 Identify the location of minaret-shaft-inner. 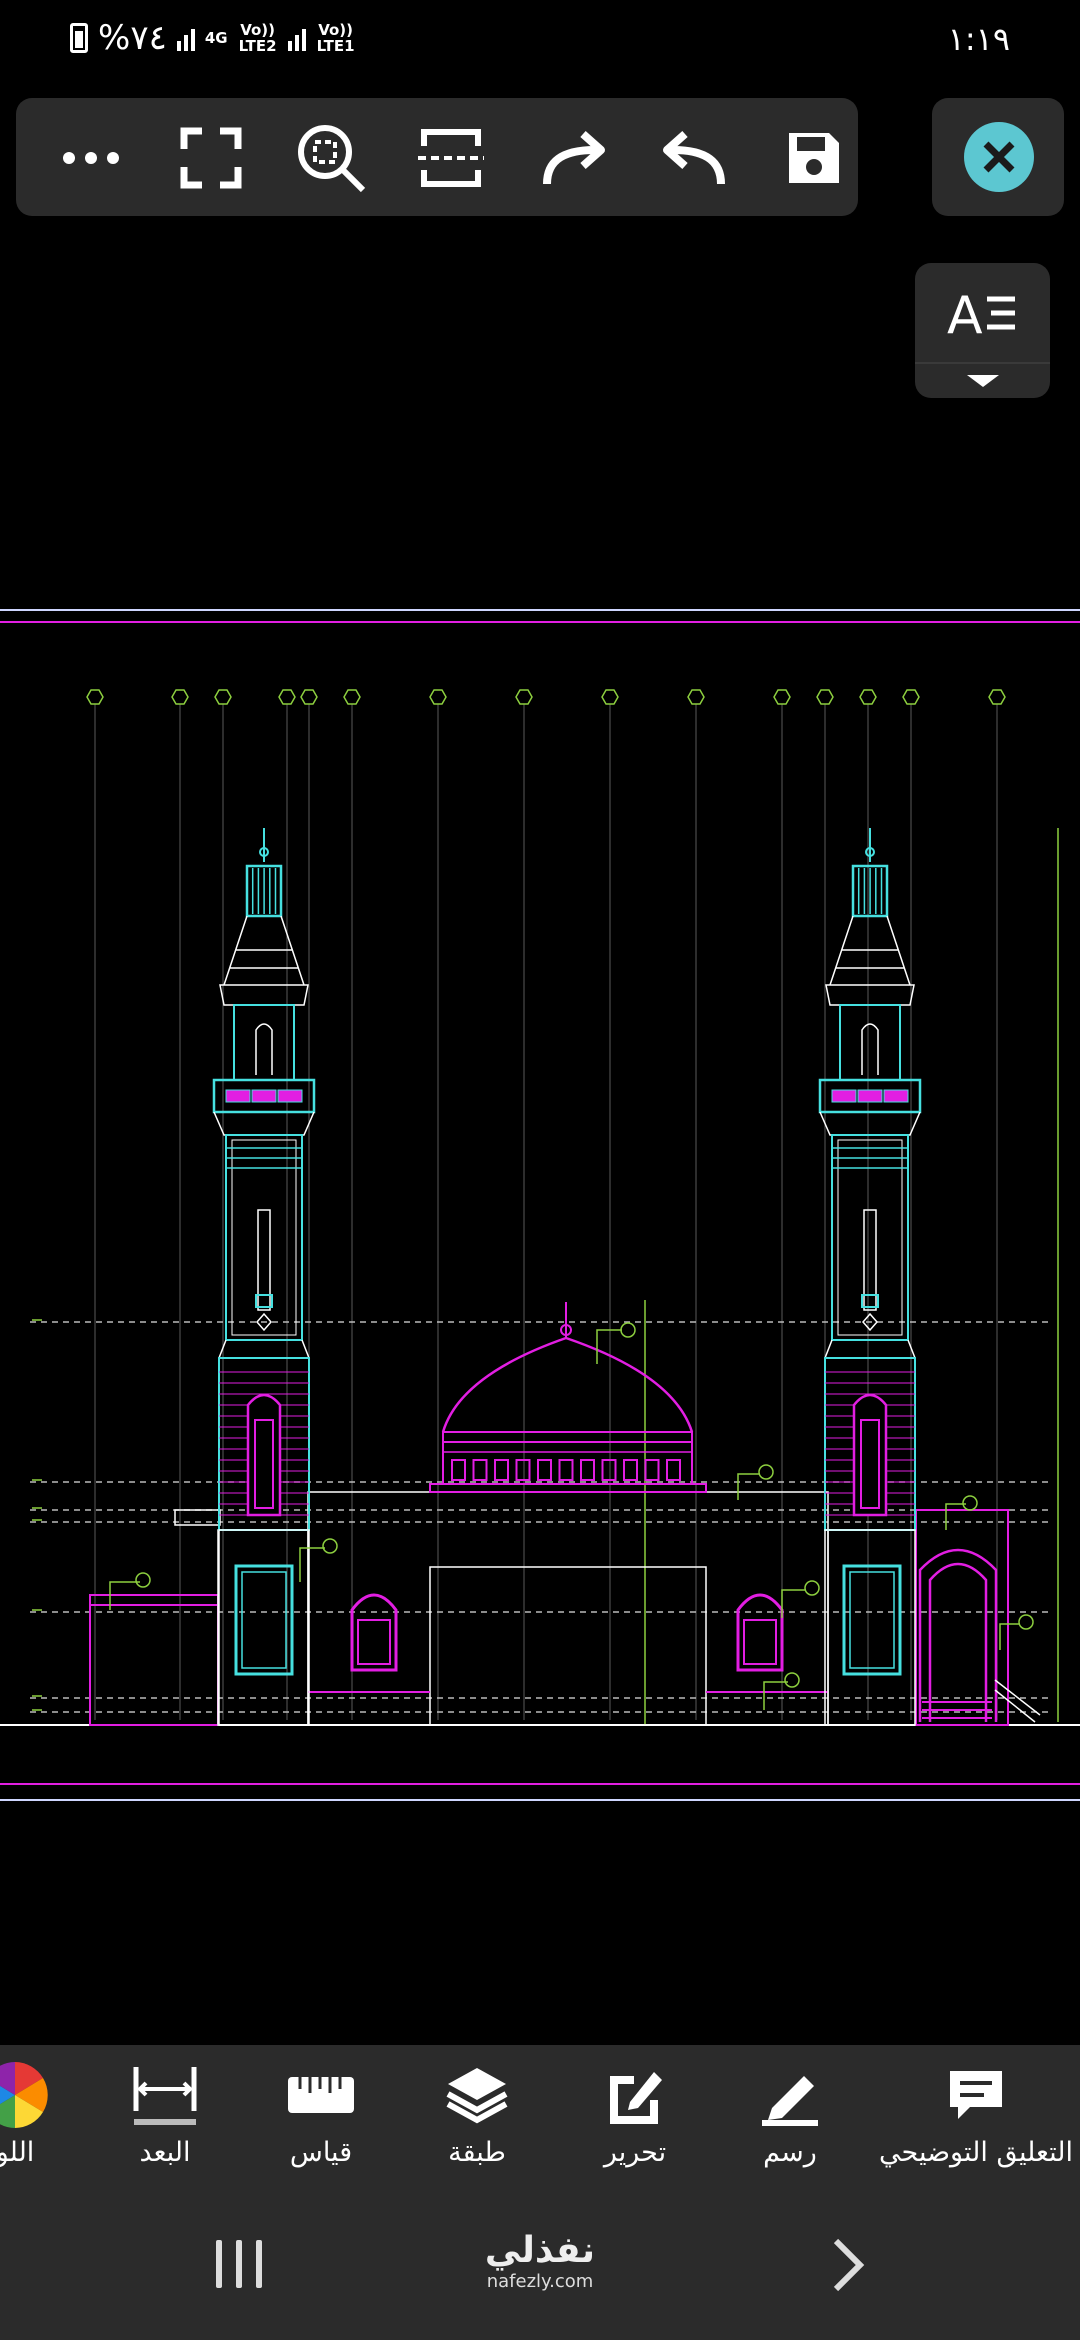
(870, 1237).